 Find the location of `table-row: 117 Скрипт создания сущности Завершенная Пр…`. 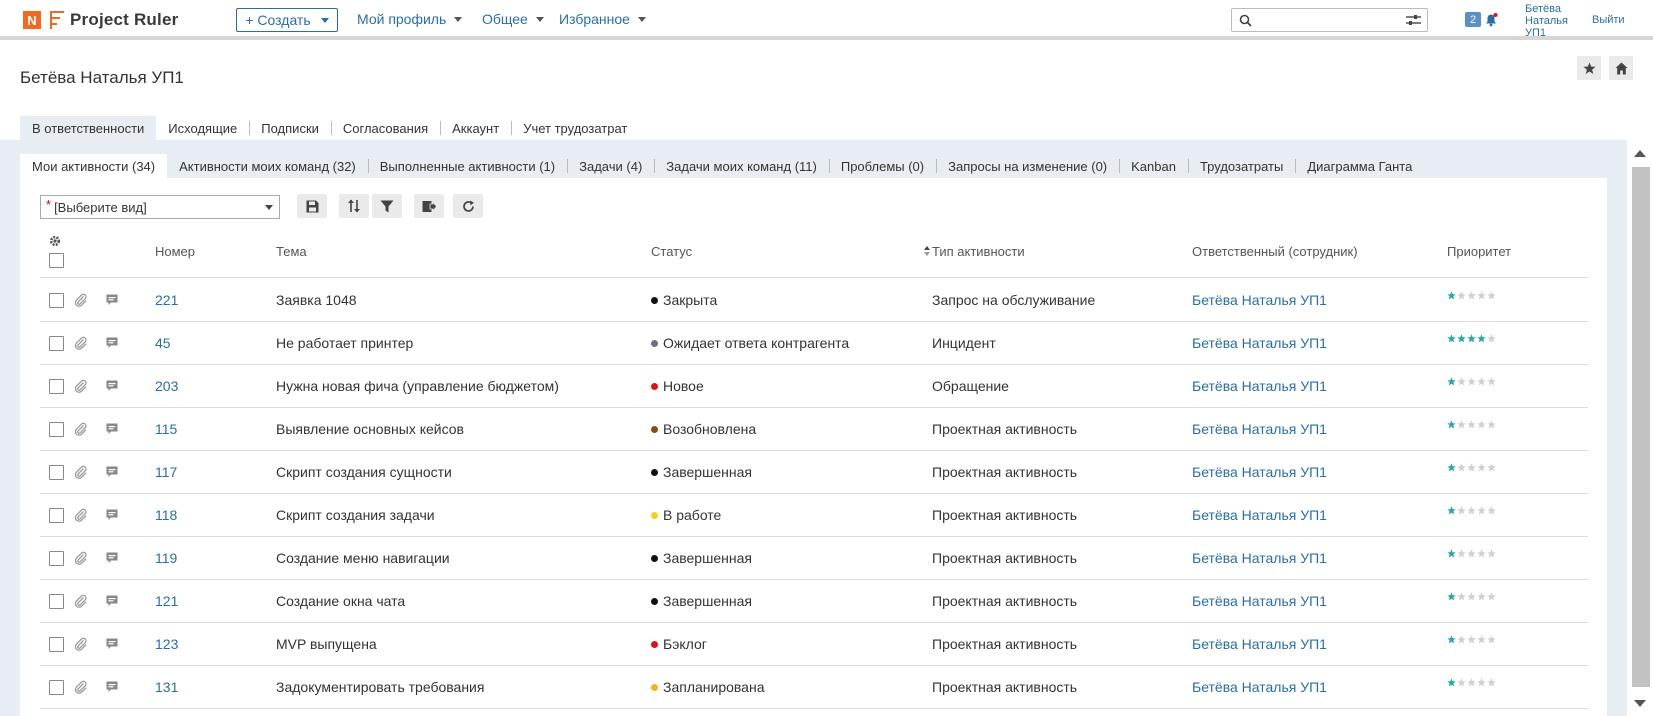

table-row: 117 Скрипт создания сущности Завершенная Пр… is located at coordinates (814, 472).